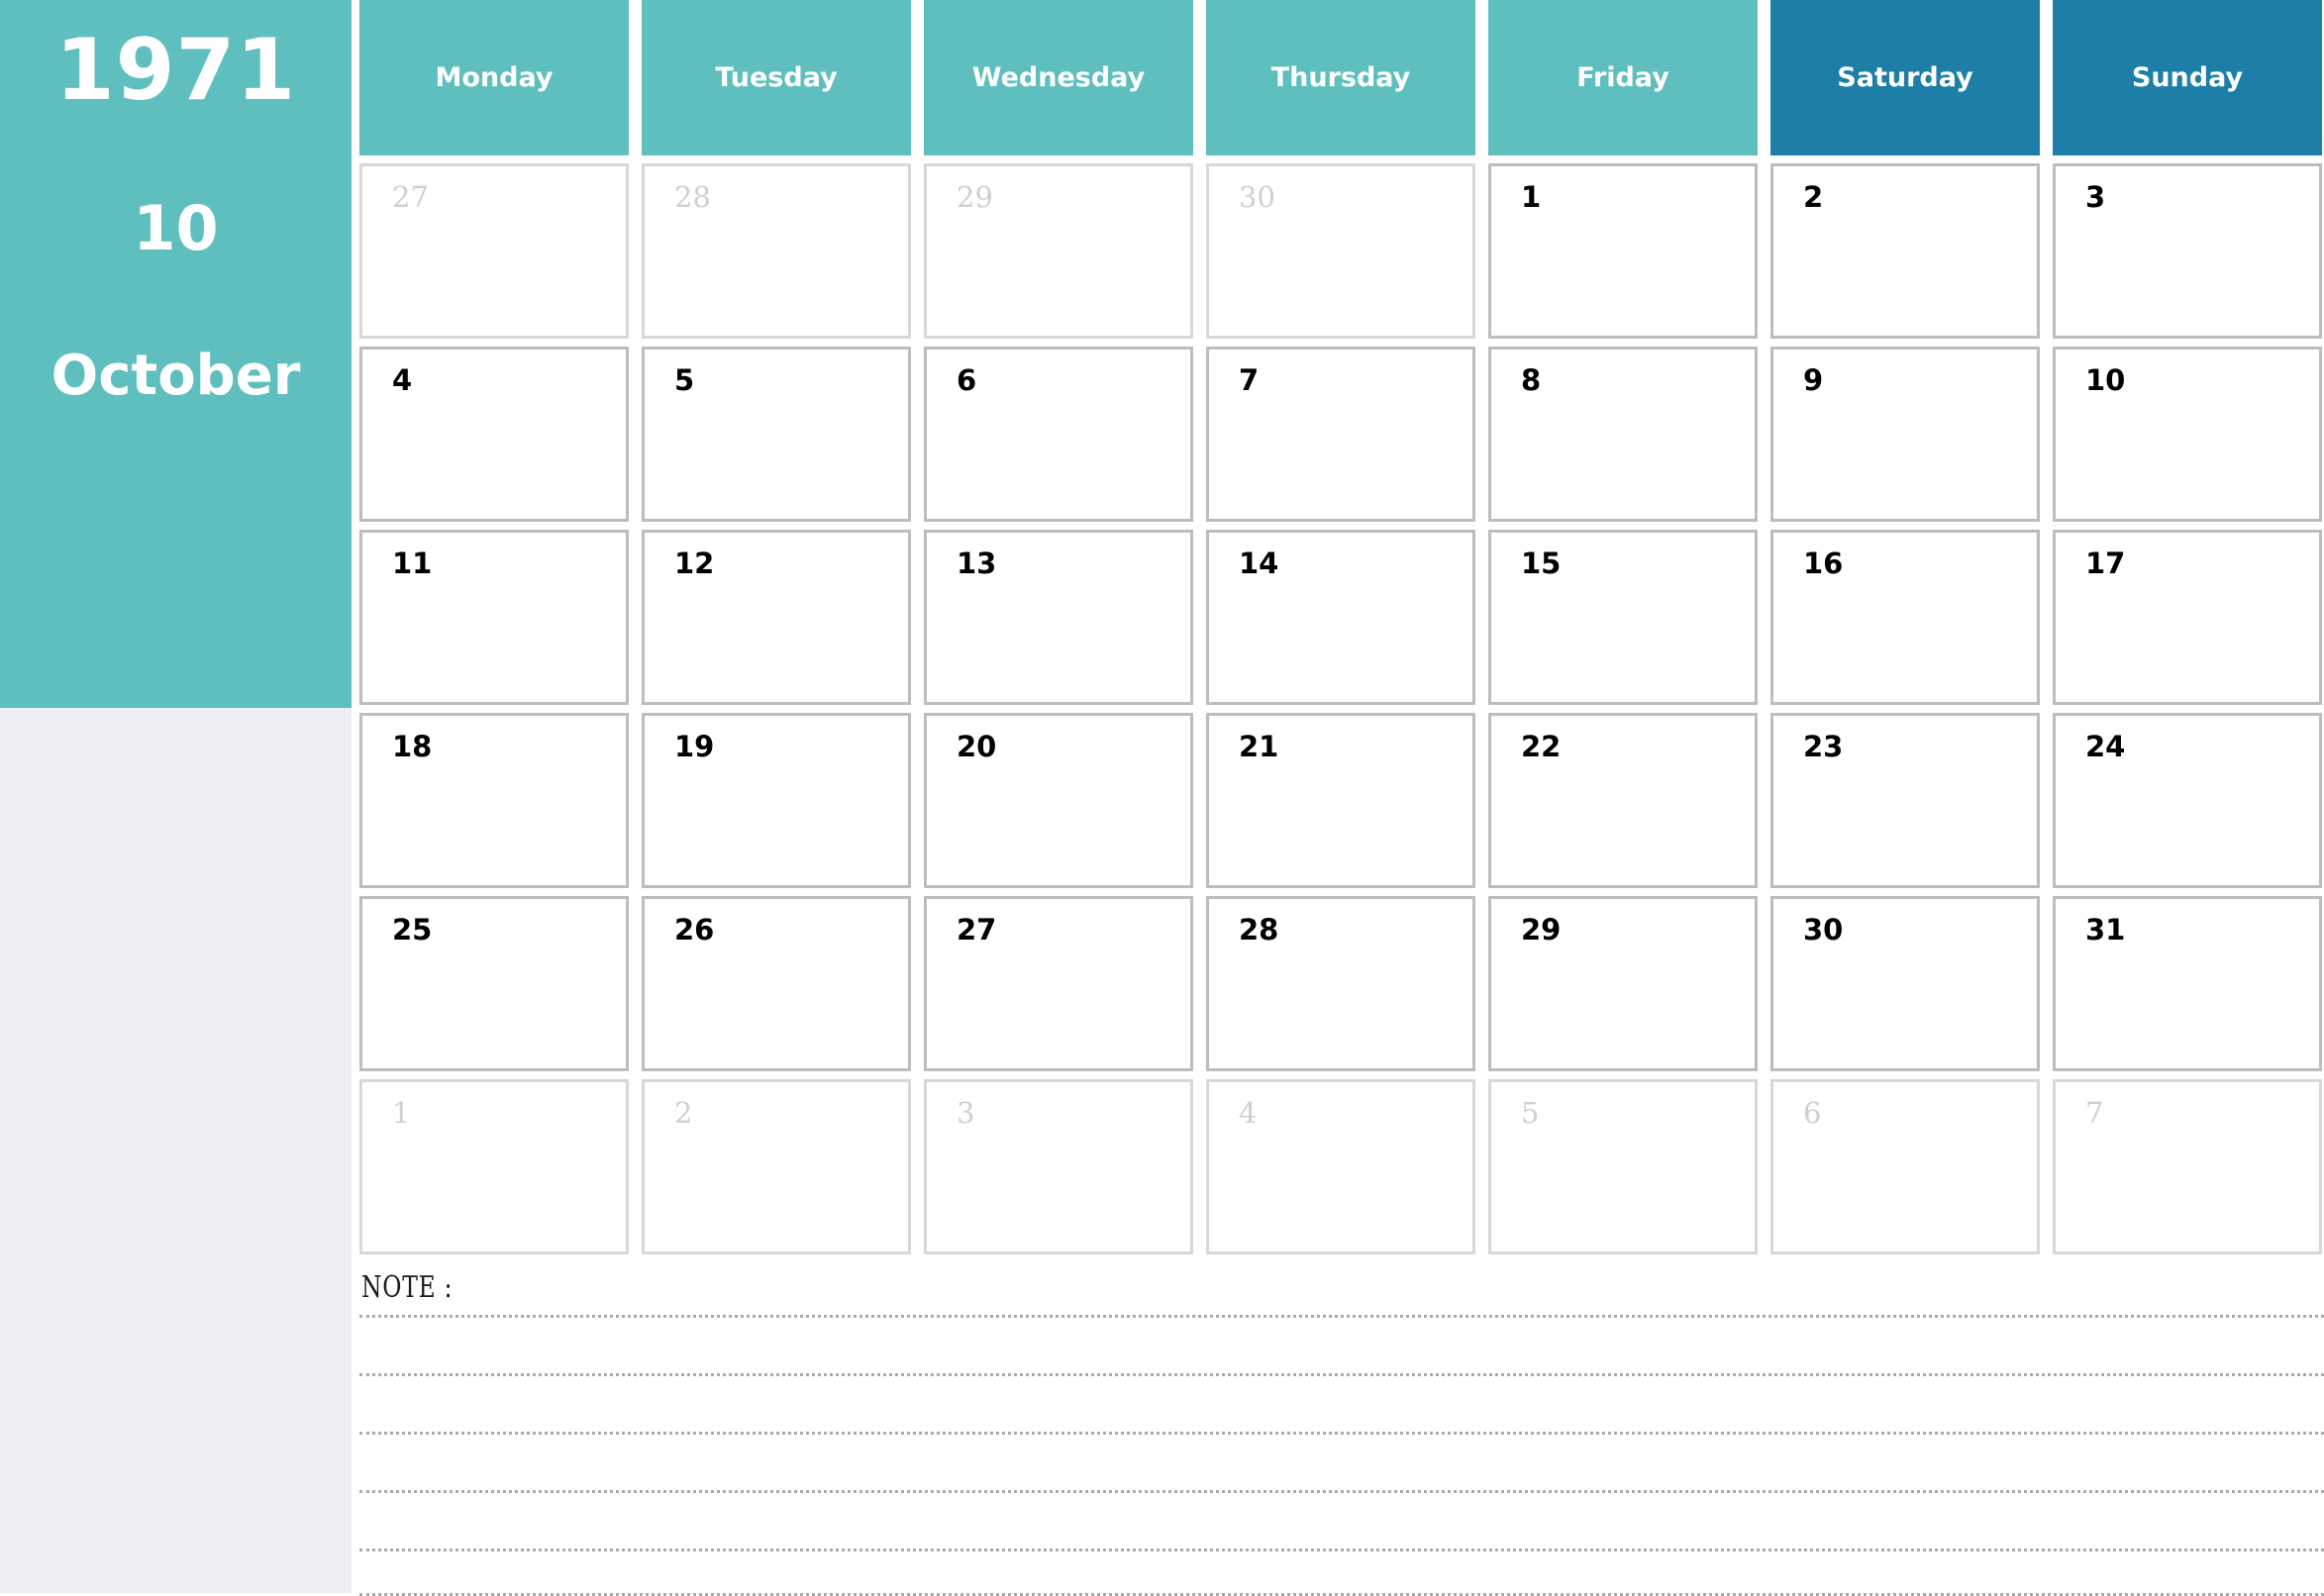 This screenshot has height=1596, width=2324. Describe the element at coordinates (776, 617) in the screenshot. I see `calendar-day-cell: 12` at that location.